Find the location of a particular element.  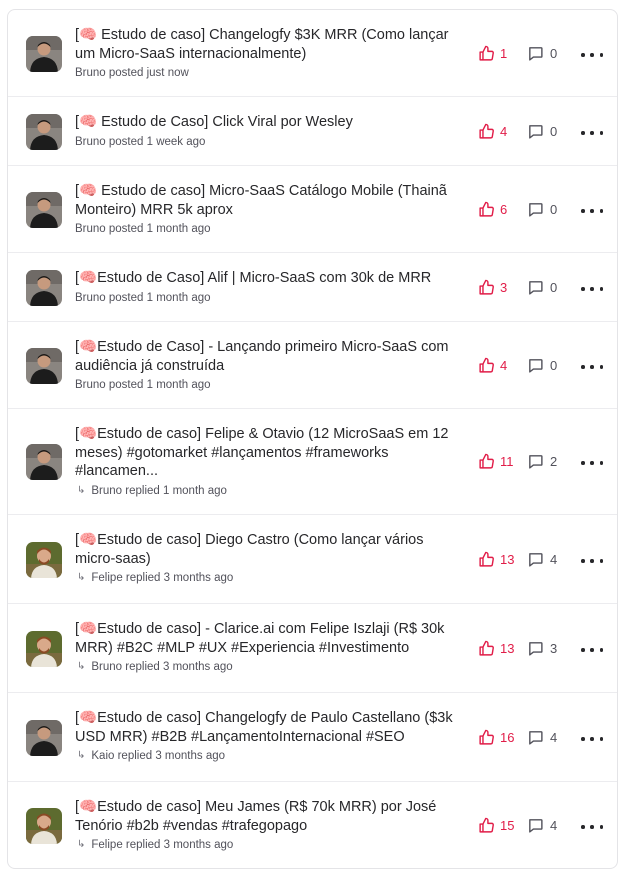

like-count: 6 is located at coordinates (504, 209).